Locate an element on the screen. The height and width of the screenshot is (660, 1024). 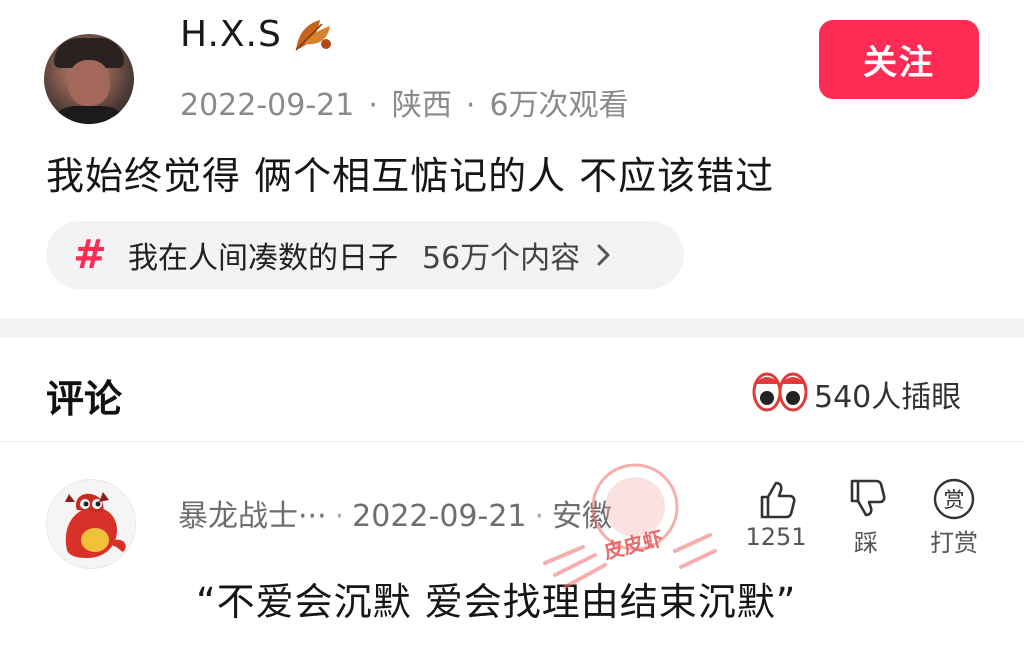
tip-icon-glyph: 赏 is located at coordinates (954, 500).